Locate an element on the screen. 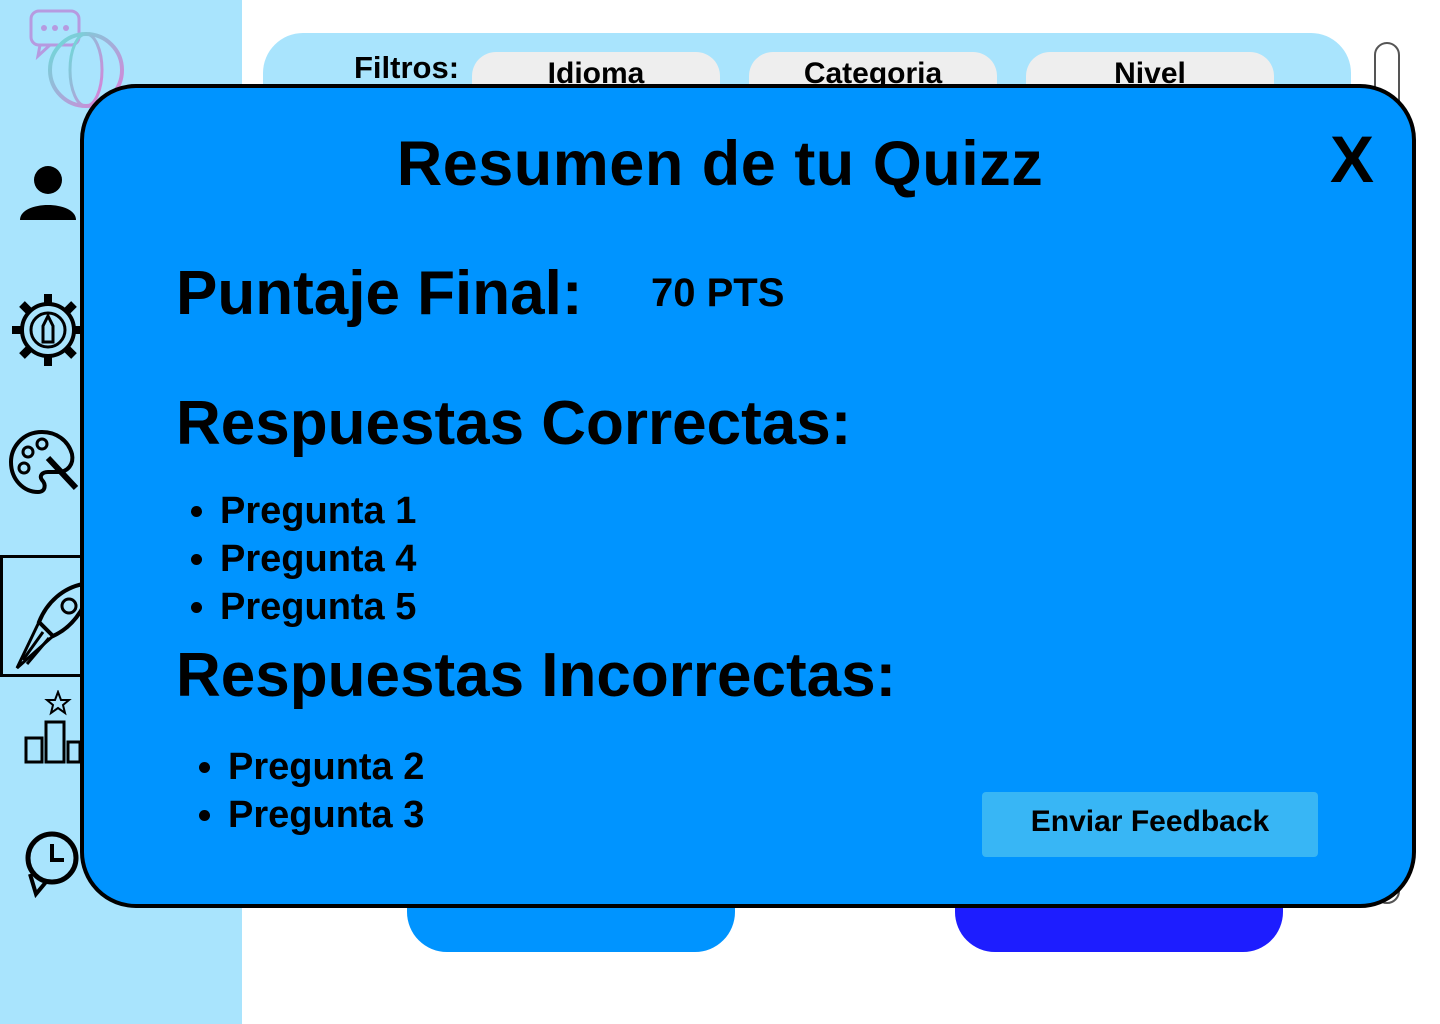 This screenshot has width=1440, height=1024. incorrect-answers-heading: Respuestas Incorrectas: is located at coordinates (536, 675).